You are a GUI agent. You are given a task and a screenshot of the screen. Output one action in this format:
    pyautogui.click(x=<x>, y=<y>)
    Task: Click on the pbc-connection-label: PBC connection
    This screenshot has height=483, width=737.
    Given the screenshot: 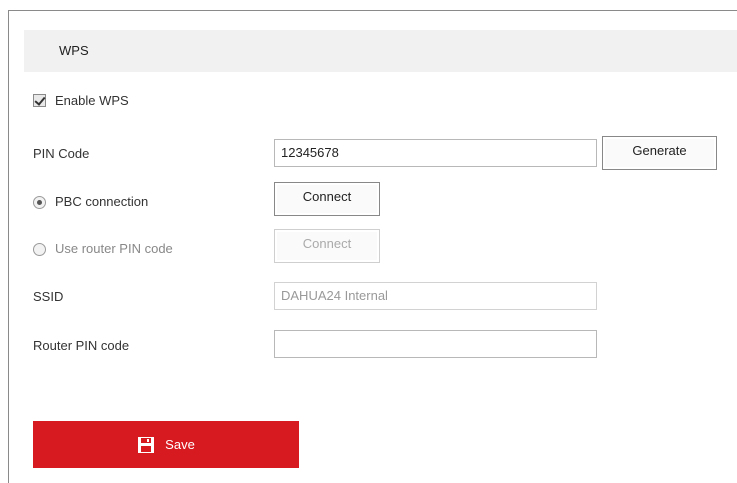 What is the action you would take?
    pyautogui.click(x=102, y=201)
    